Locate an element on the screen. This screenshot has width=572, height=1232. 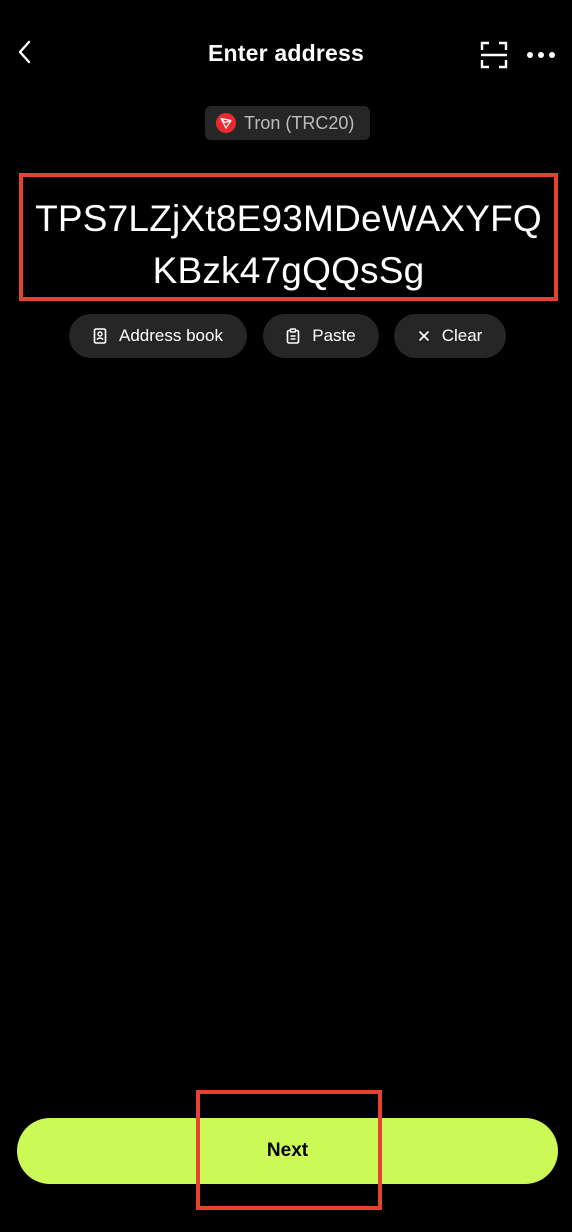
more-options-button is located at coordinates (541, 55).